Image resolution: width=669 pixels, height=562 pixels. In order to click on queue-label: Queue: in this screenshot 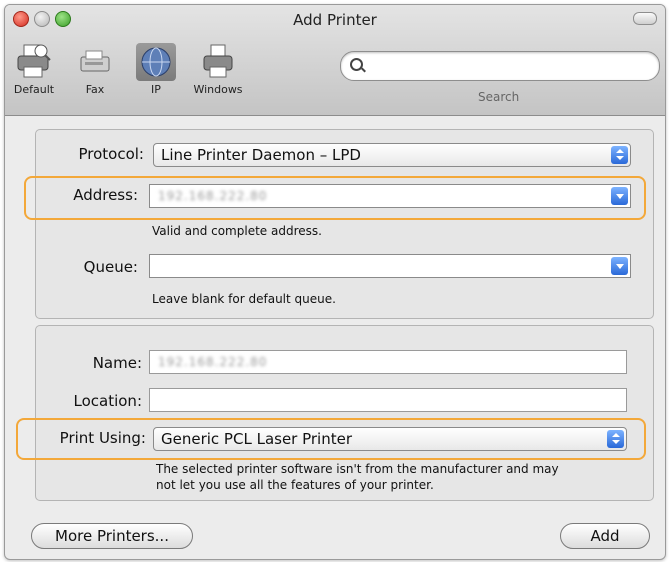, I will do `click(110, 267)`.